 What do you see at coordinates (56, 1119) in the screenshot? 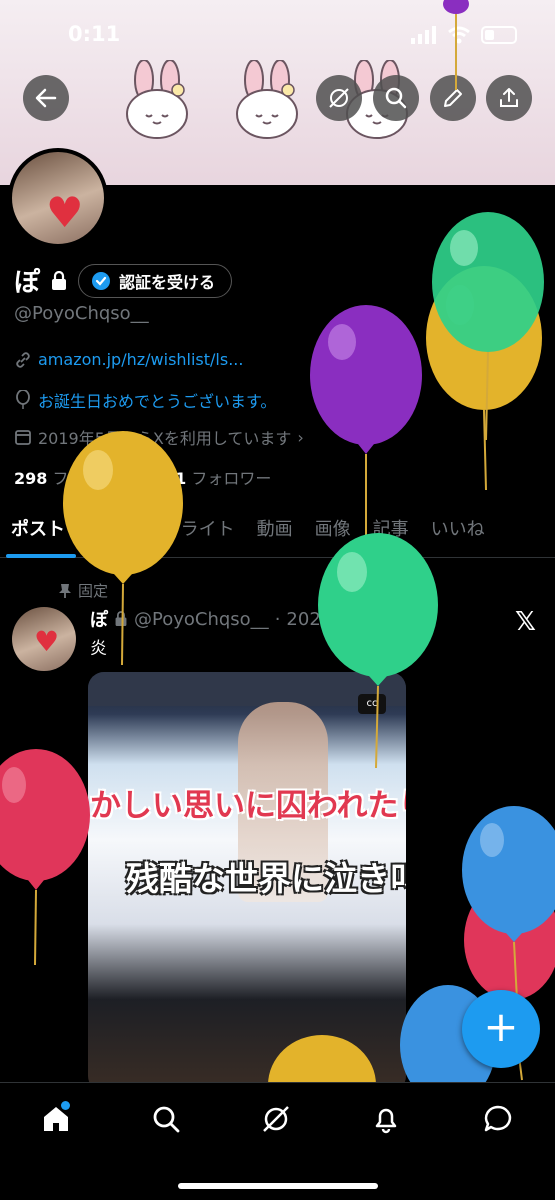
I see `nav-home` at bounding box center [56, 1119].